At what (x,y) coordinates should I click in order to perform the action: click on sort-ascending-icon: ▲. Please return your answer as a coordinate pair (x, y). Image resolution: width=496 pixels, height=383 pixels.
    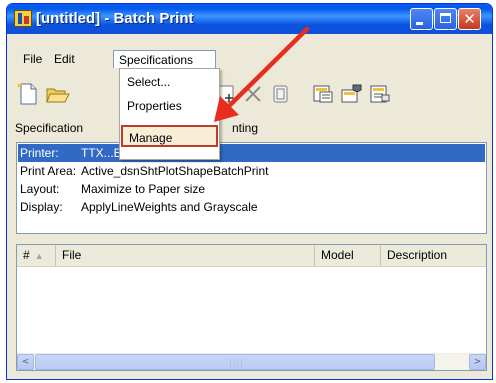
    Looking at the image, I should click on (39, 256).